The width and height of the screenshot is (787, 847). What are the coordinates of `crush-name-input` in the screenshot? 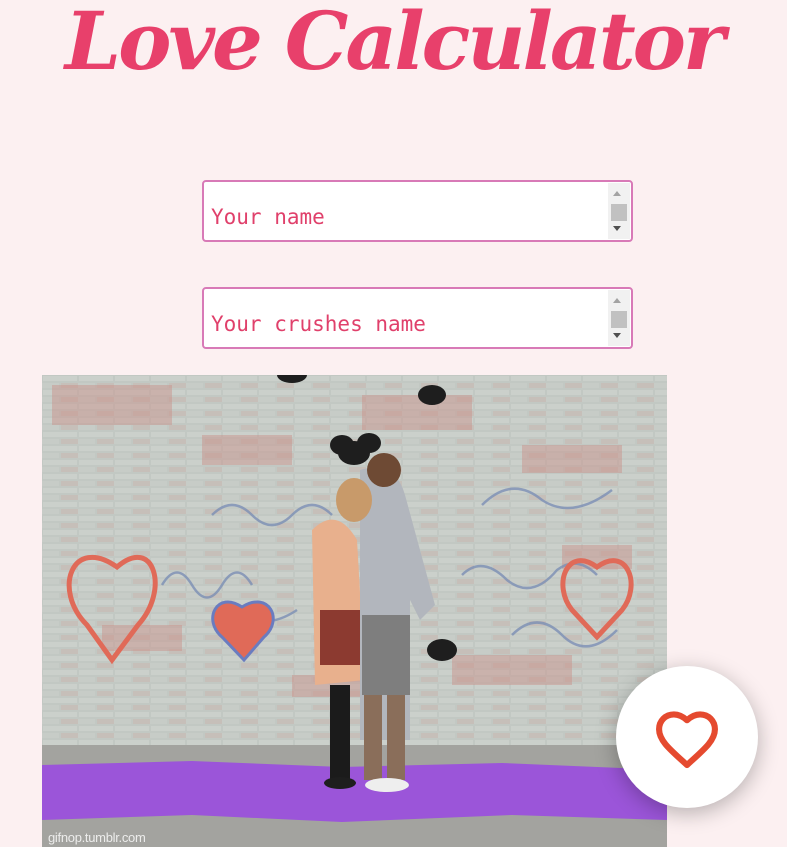 It's located at (406, 318).